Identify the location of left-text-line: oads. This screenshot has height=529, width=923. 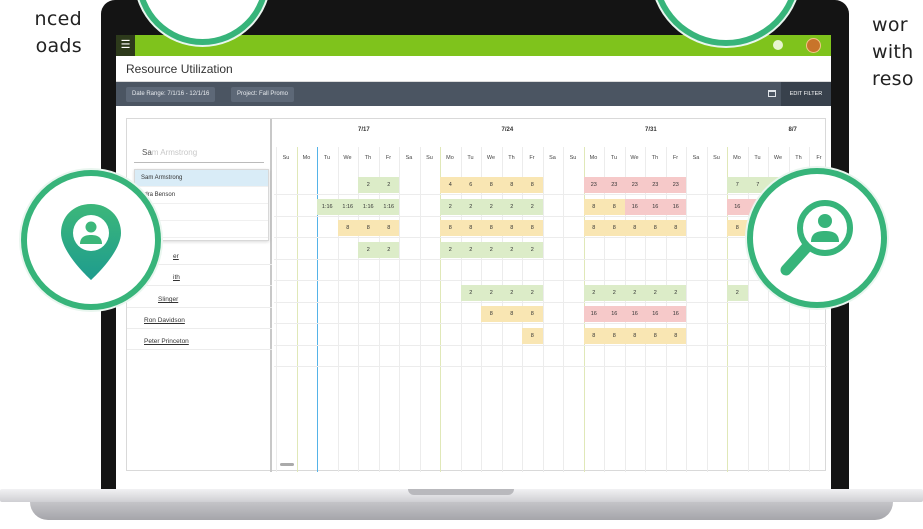
(58, 46).